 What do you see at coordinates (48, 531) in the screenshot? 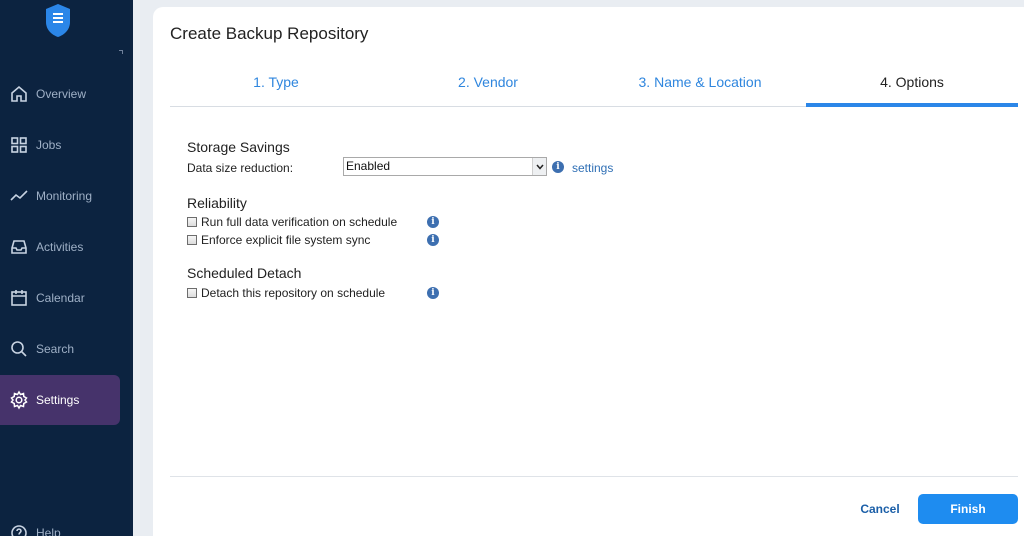
I see `sidebar-item-label: Help` at bounding box center [48, 531].